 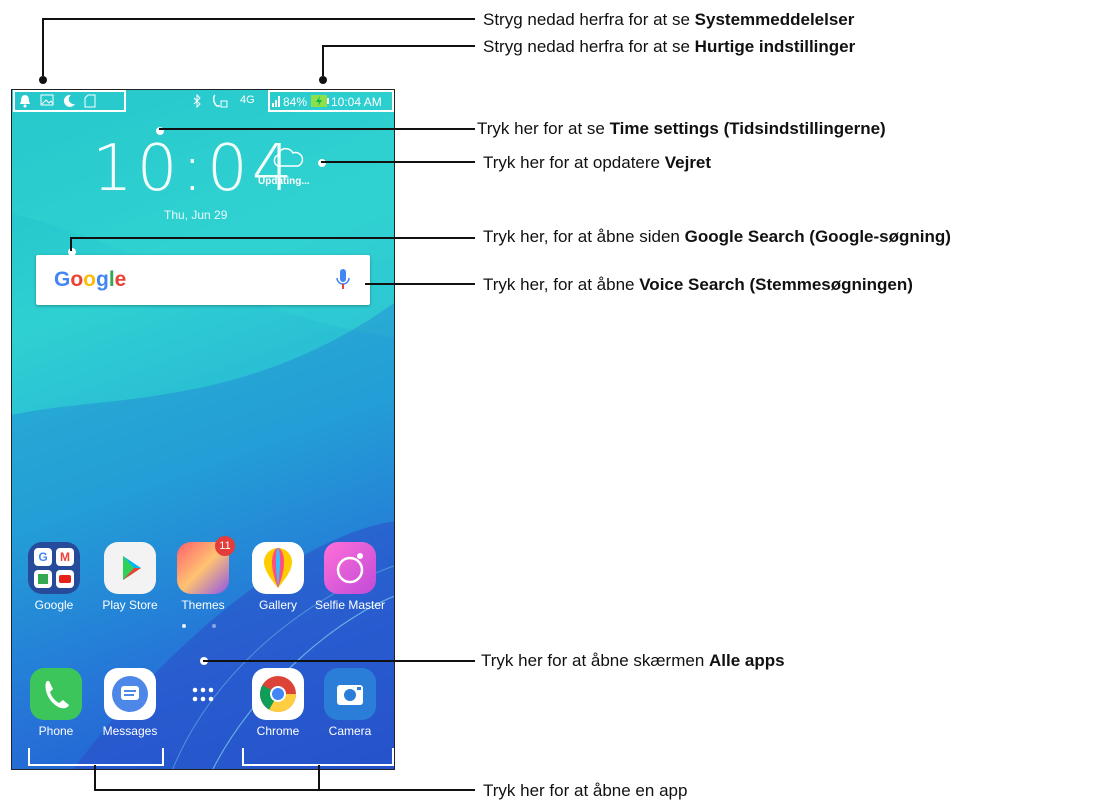 What do you see at coordinates (343, 280) in the screenshot?
I see `mic-icon` at bounding box center [343, 280].